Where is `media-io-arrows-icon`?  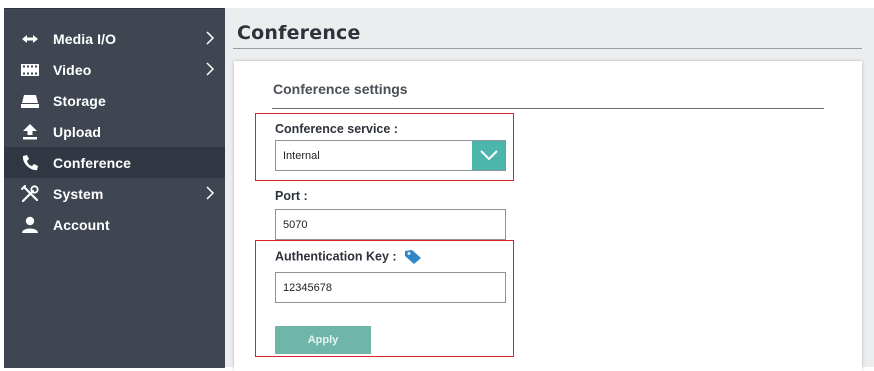 media-io-arrows-icon is located at coordinates (30, 39).